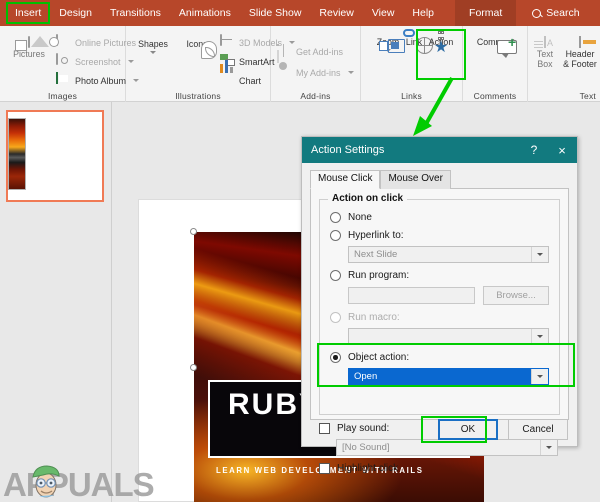 Image resolution: width=600 pixels, height=502 pixels. Describe the element at coordinates (28, 13) in the screenshot. I see `ribbon-tab-insert: Insert` at that location.